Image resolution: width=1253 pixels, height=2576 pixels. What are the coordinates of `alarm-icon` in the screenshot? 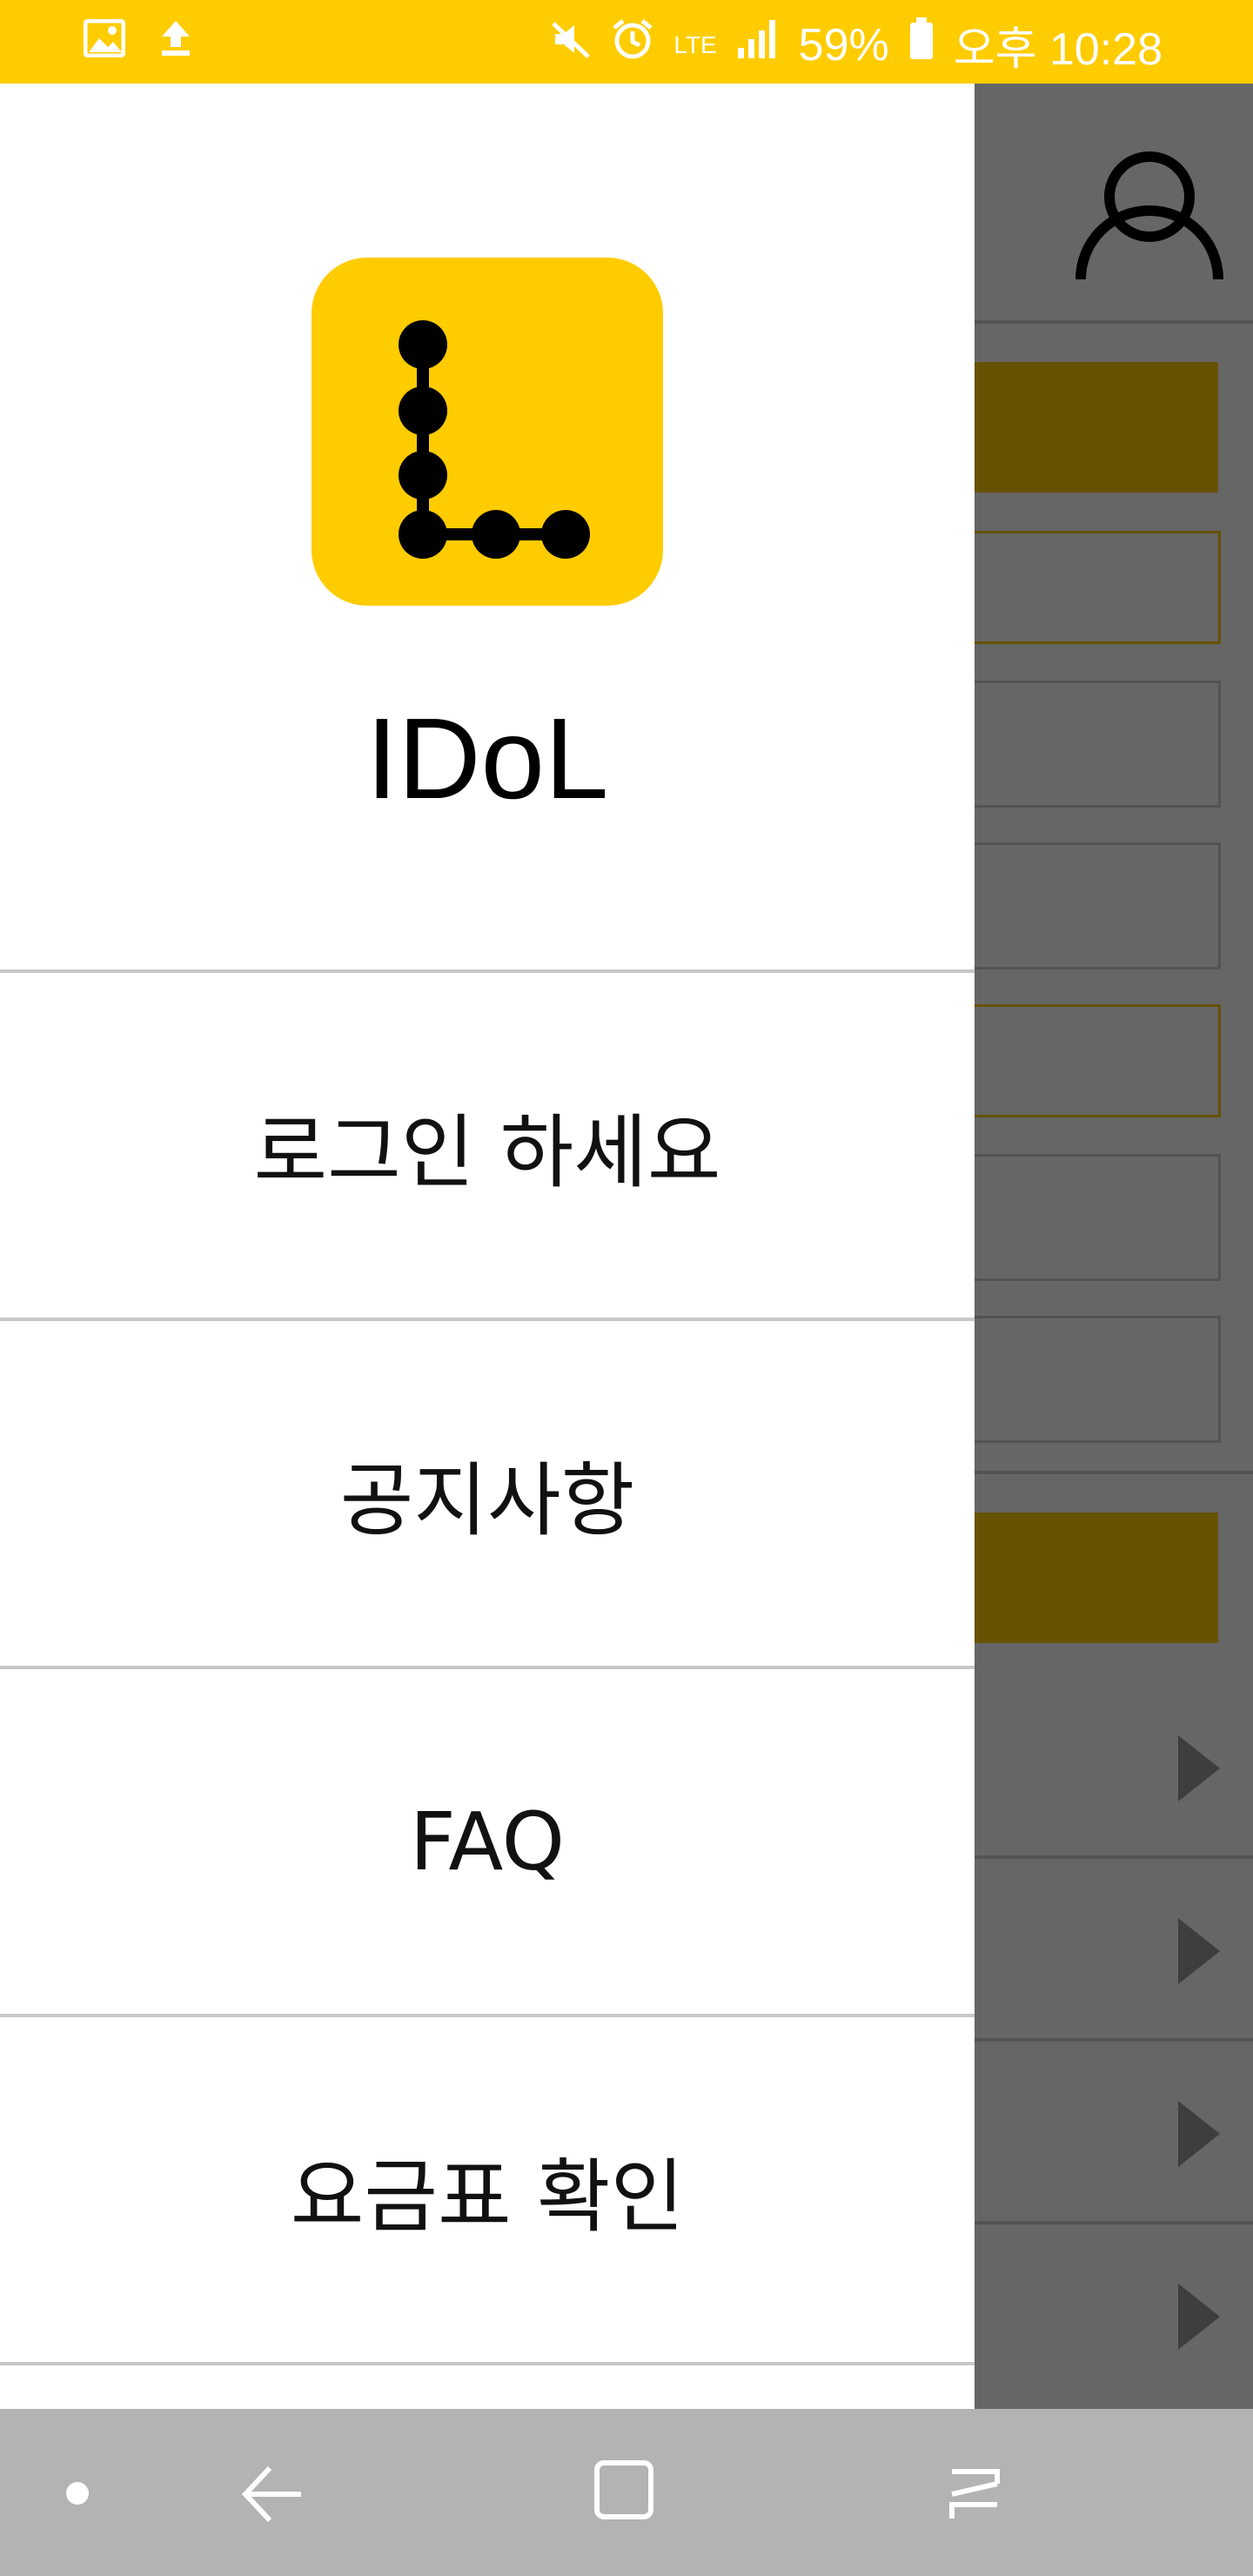 It's located at (632, 44).